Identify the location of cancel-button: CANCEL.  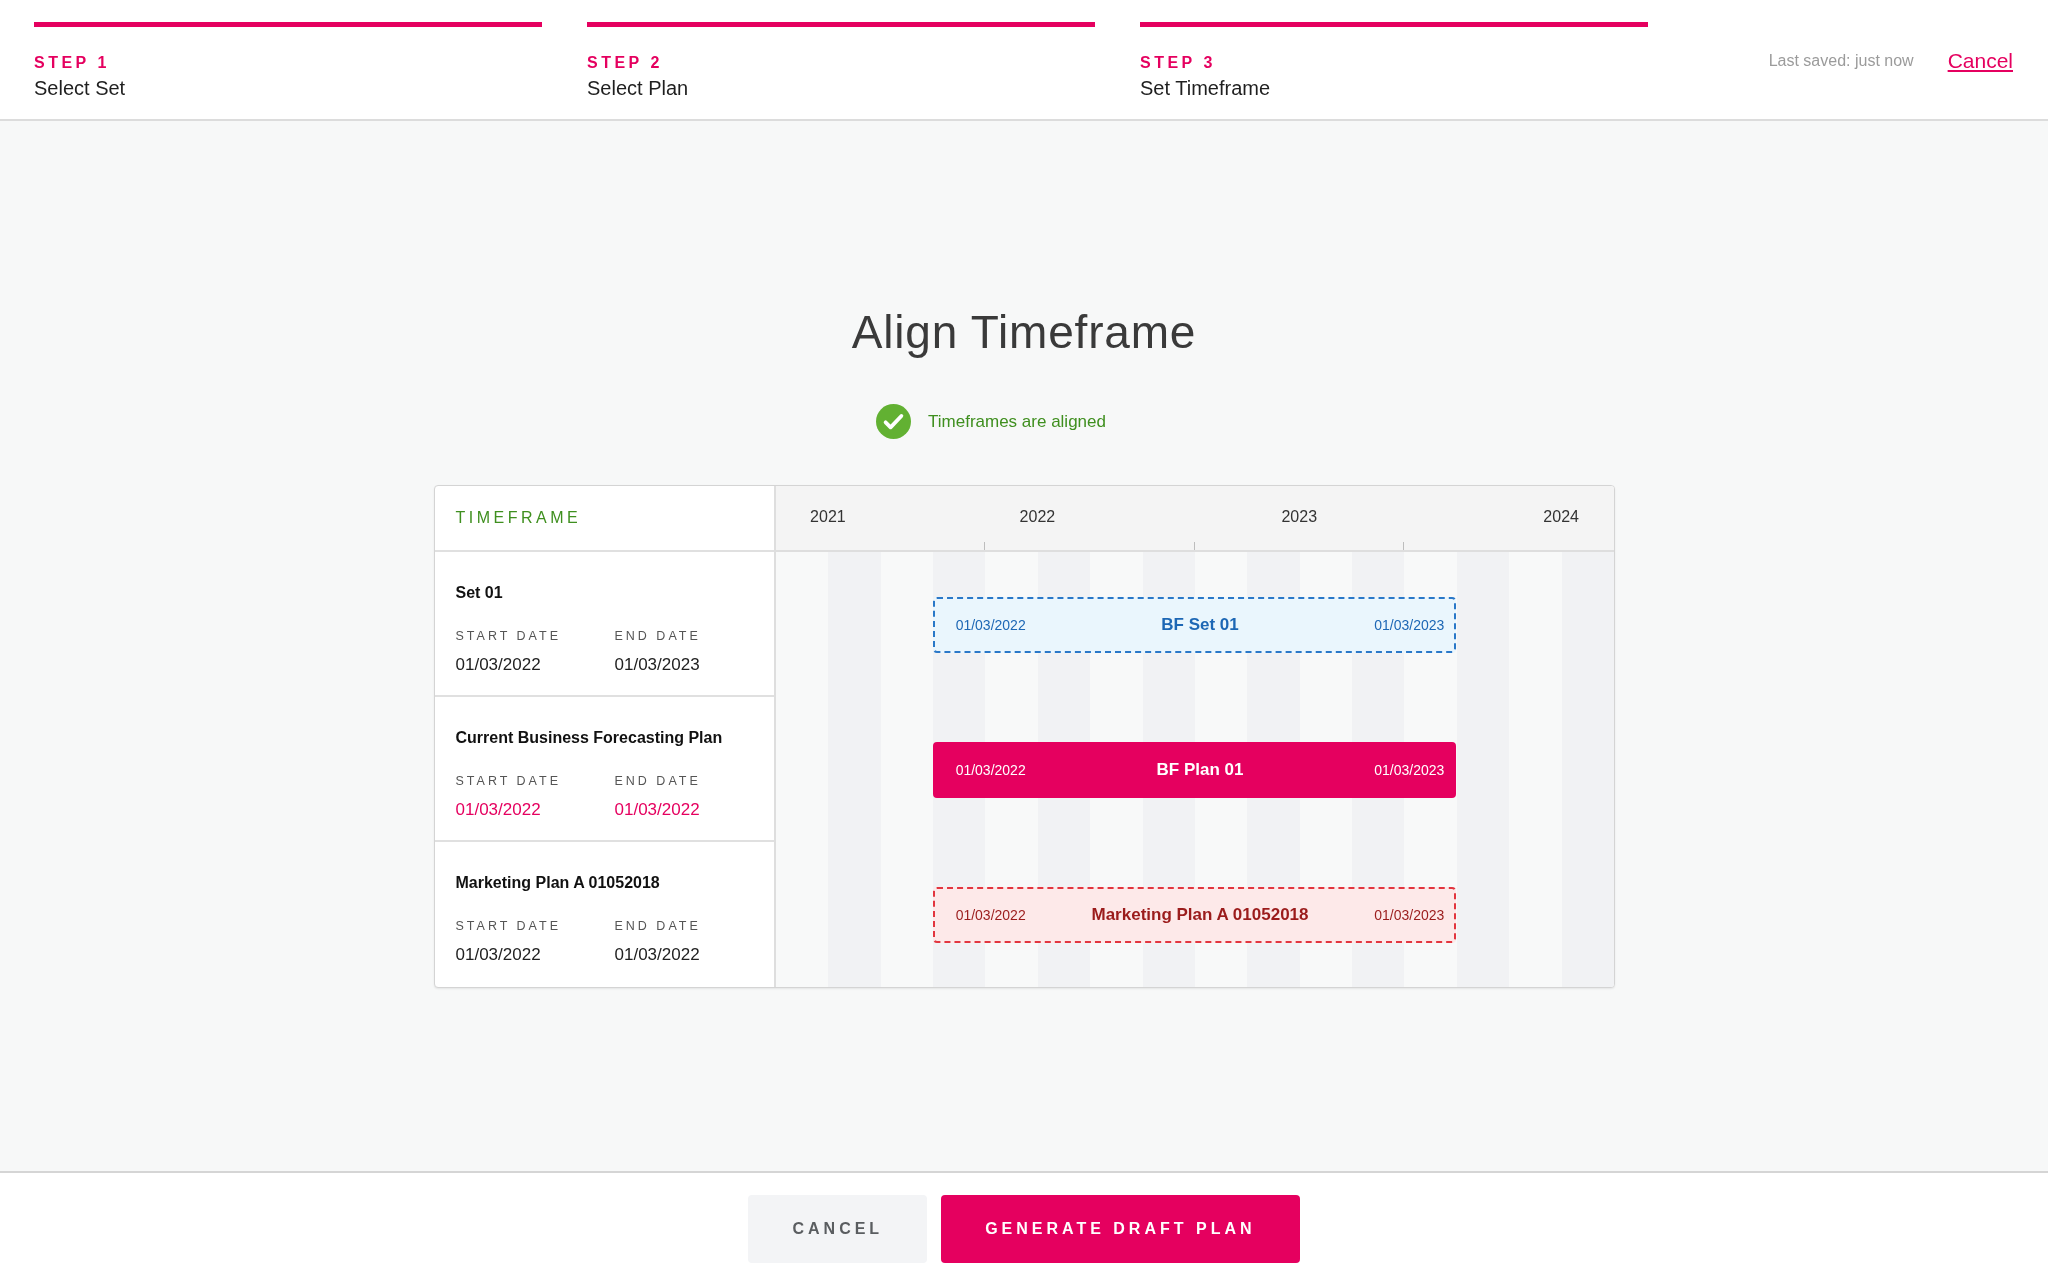
(838, 1228).